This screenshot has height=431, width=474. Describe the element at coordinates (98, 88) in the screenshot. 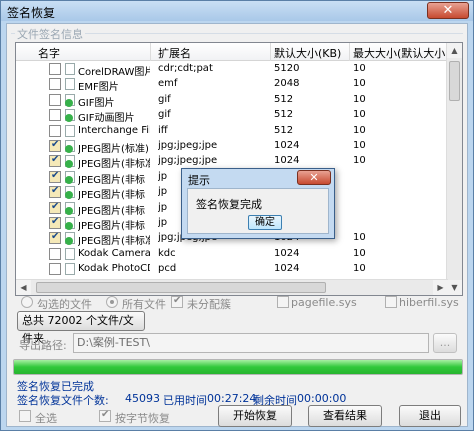

I see `cell-name: EMF图片` at that location.